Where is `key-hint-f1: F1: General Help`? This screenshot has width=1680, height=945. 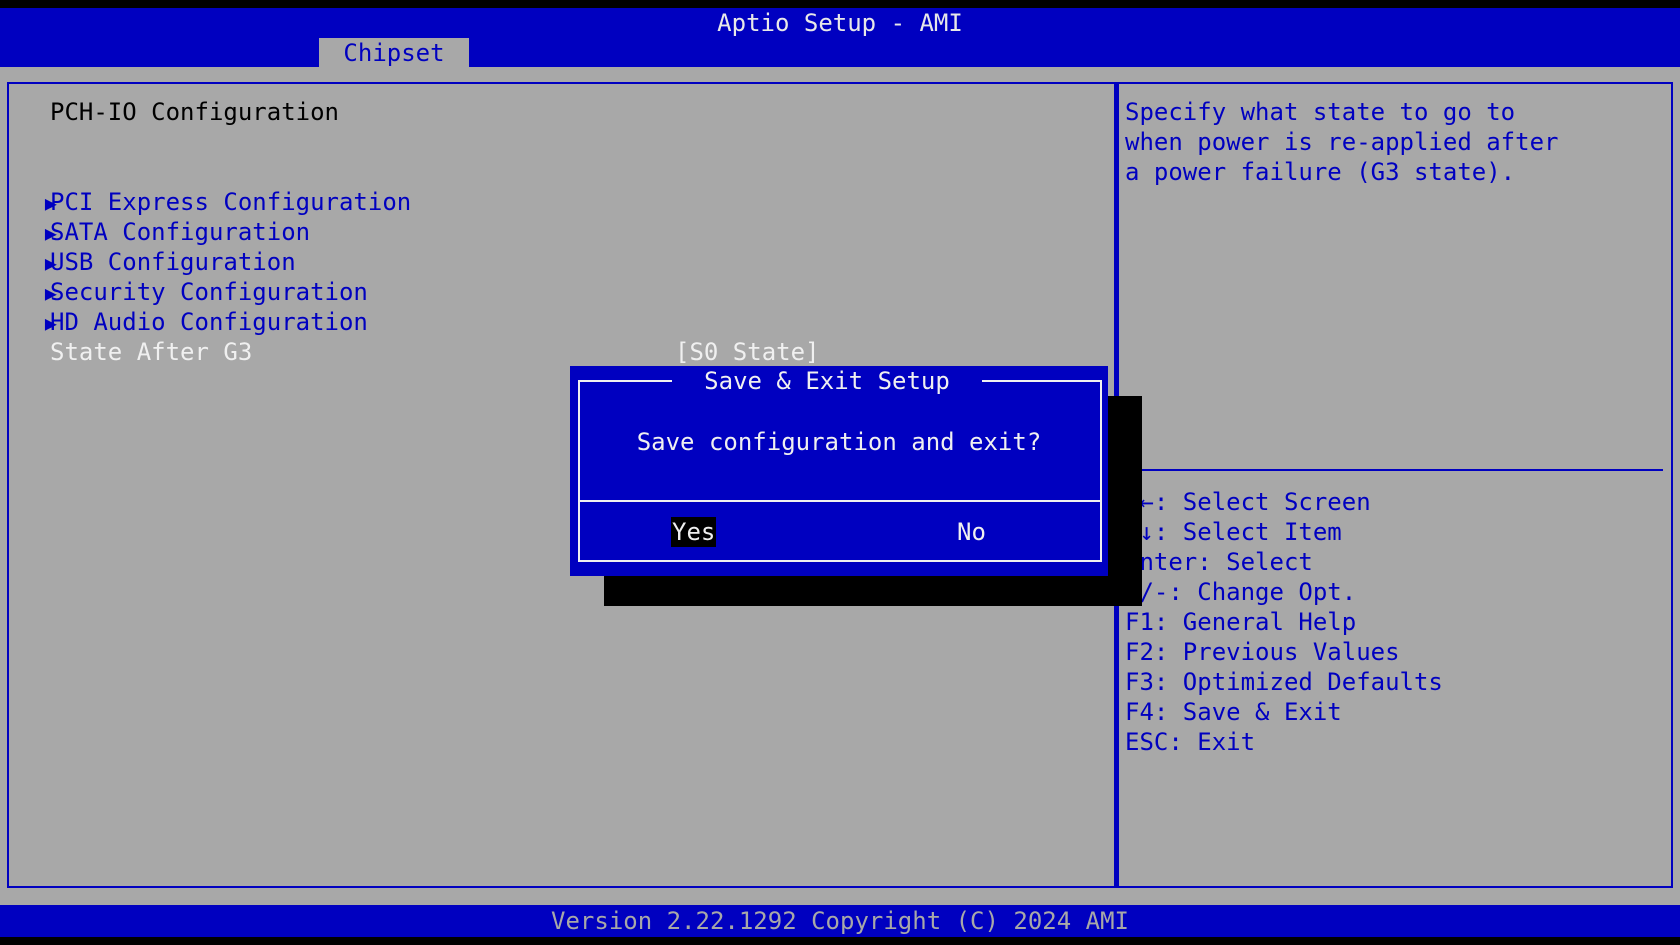 key-hint-f1: F1: General Help is located at coordinates (1241, 622).